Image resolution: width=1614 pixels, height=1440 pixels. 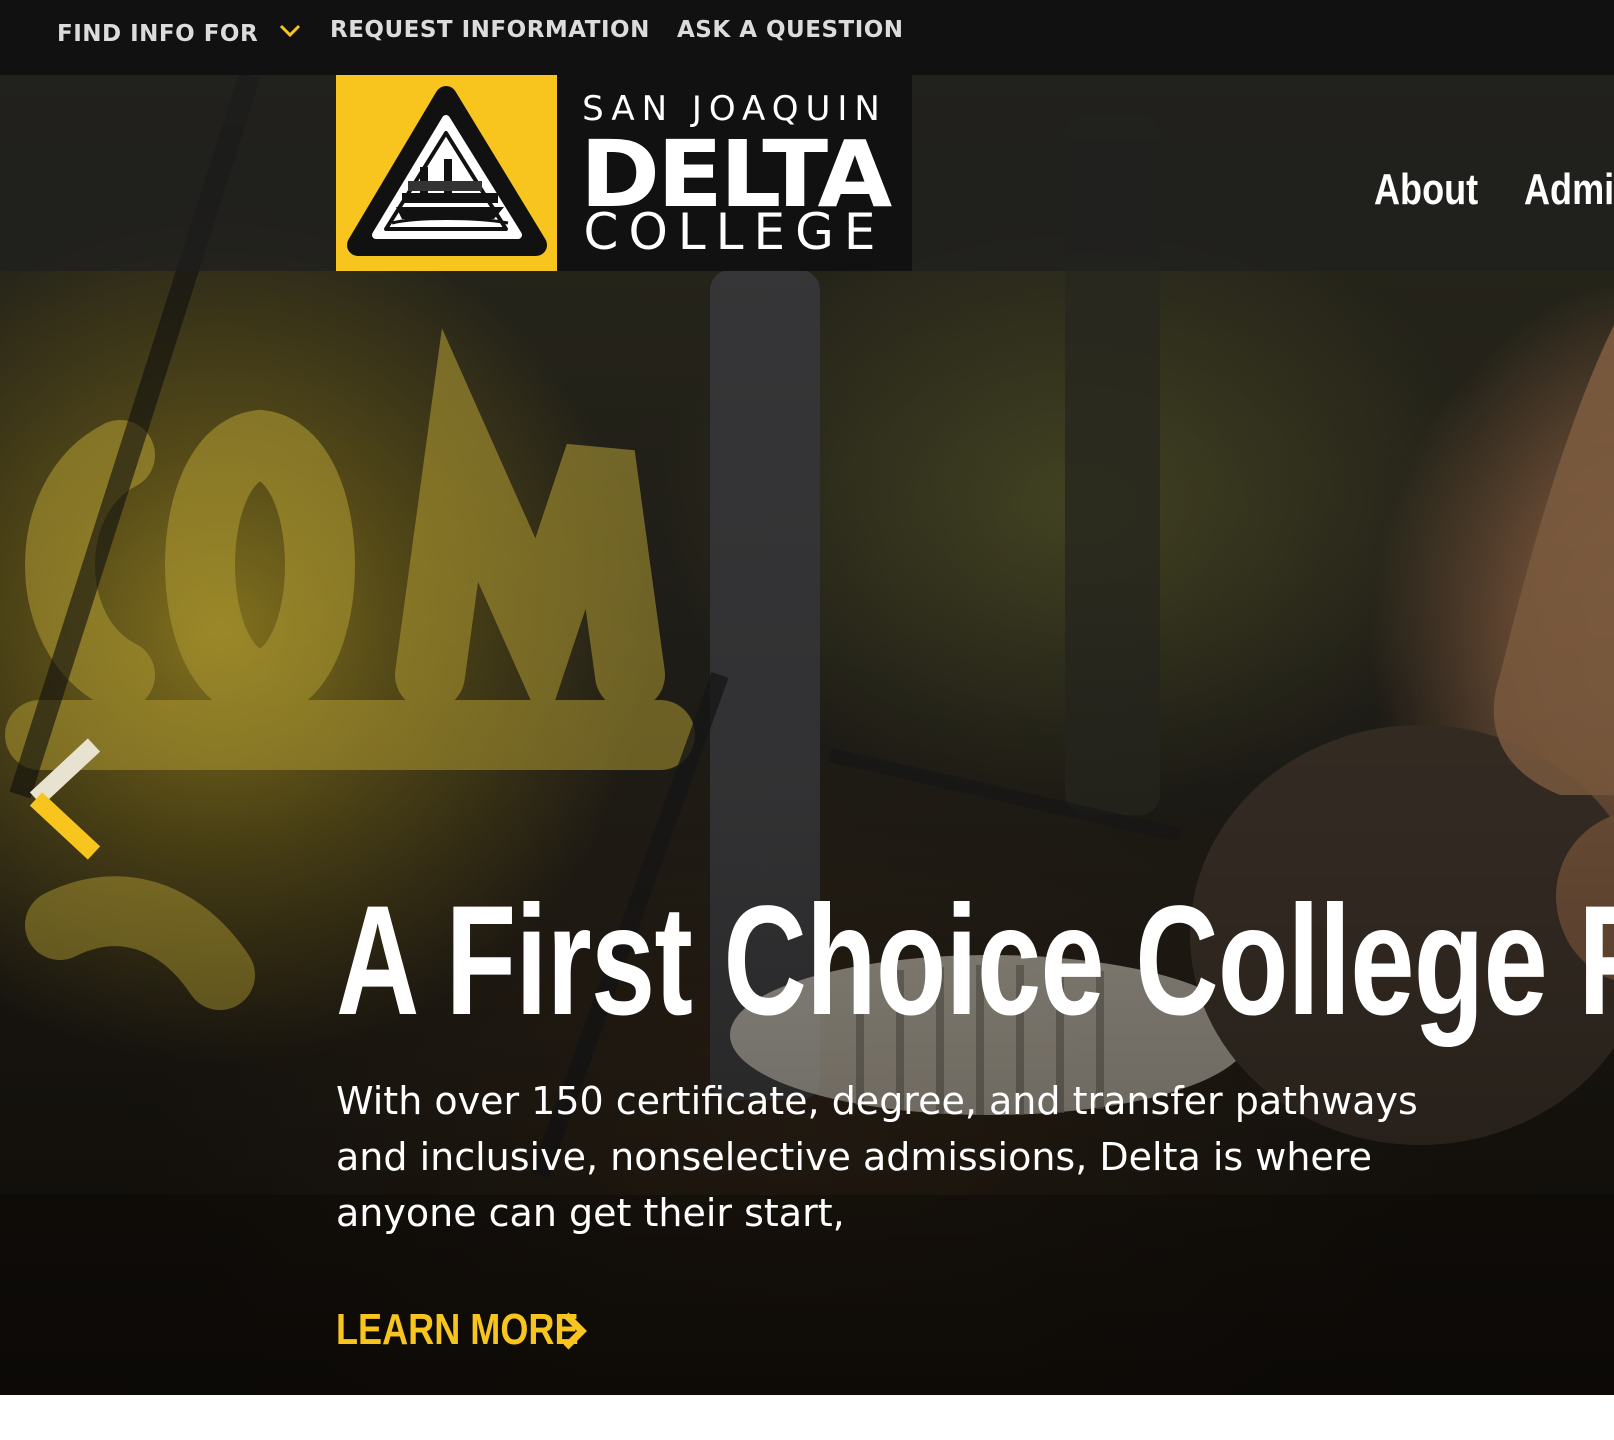 What do you see at coordinates (1569, 190) in the screenshot?
I see `nav-item-admissions: Admis` at bounding box center [1569, 190].